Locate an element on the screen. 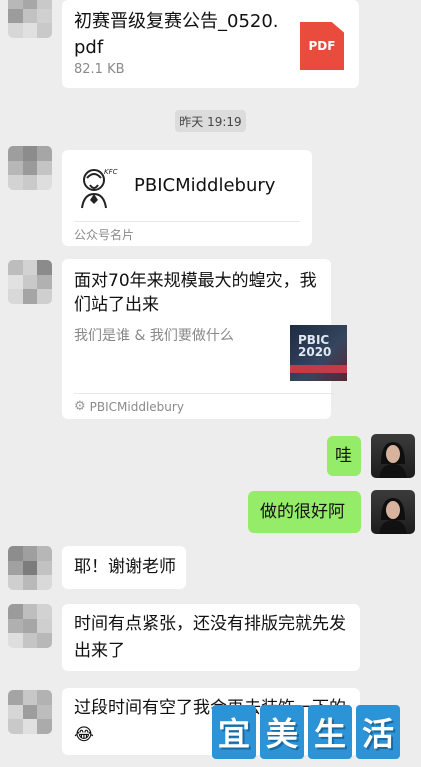 This screenshot has width=421, height=767. pdf-icon-label: PDF is located at coordinates (322, 46).